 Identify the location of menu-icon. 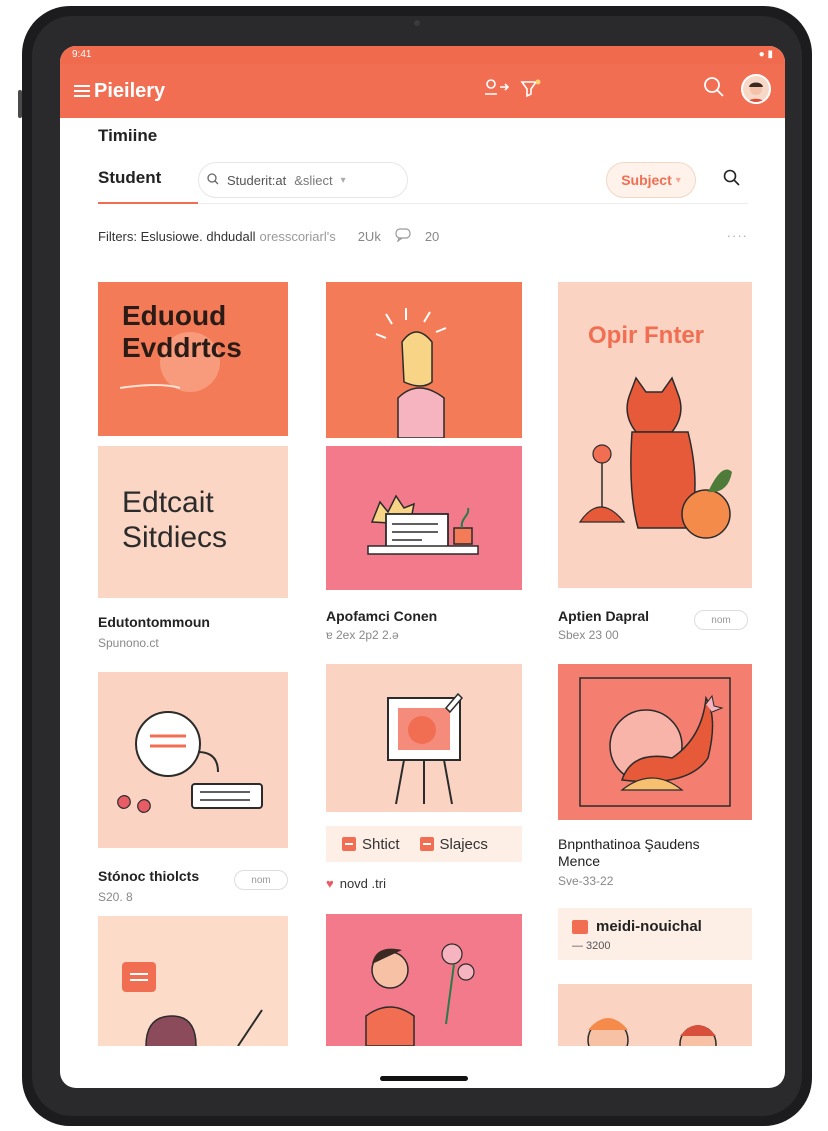
(83, 91).